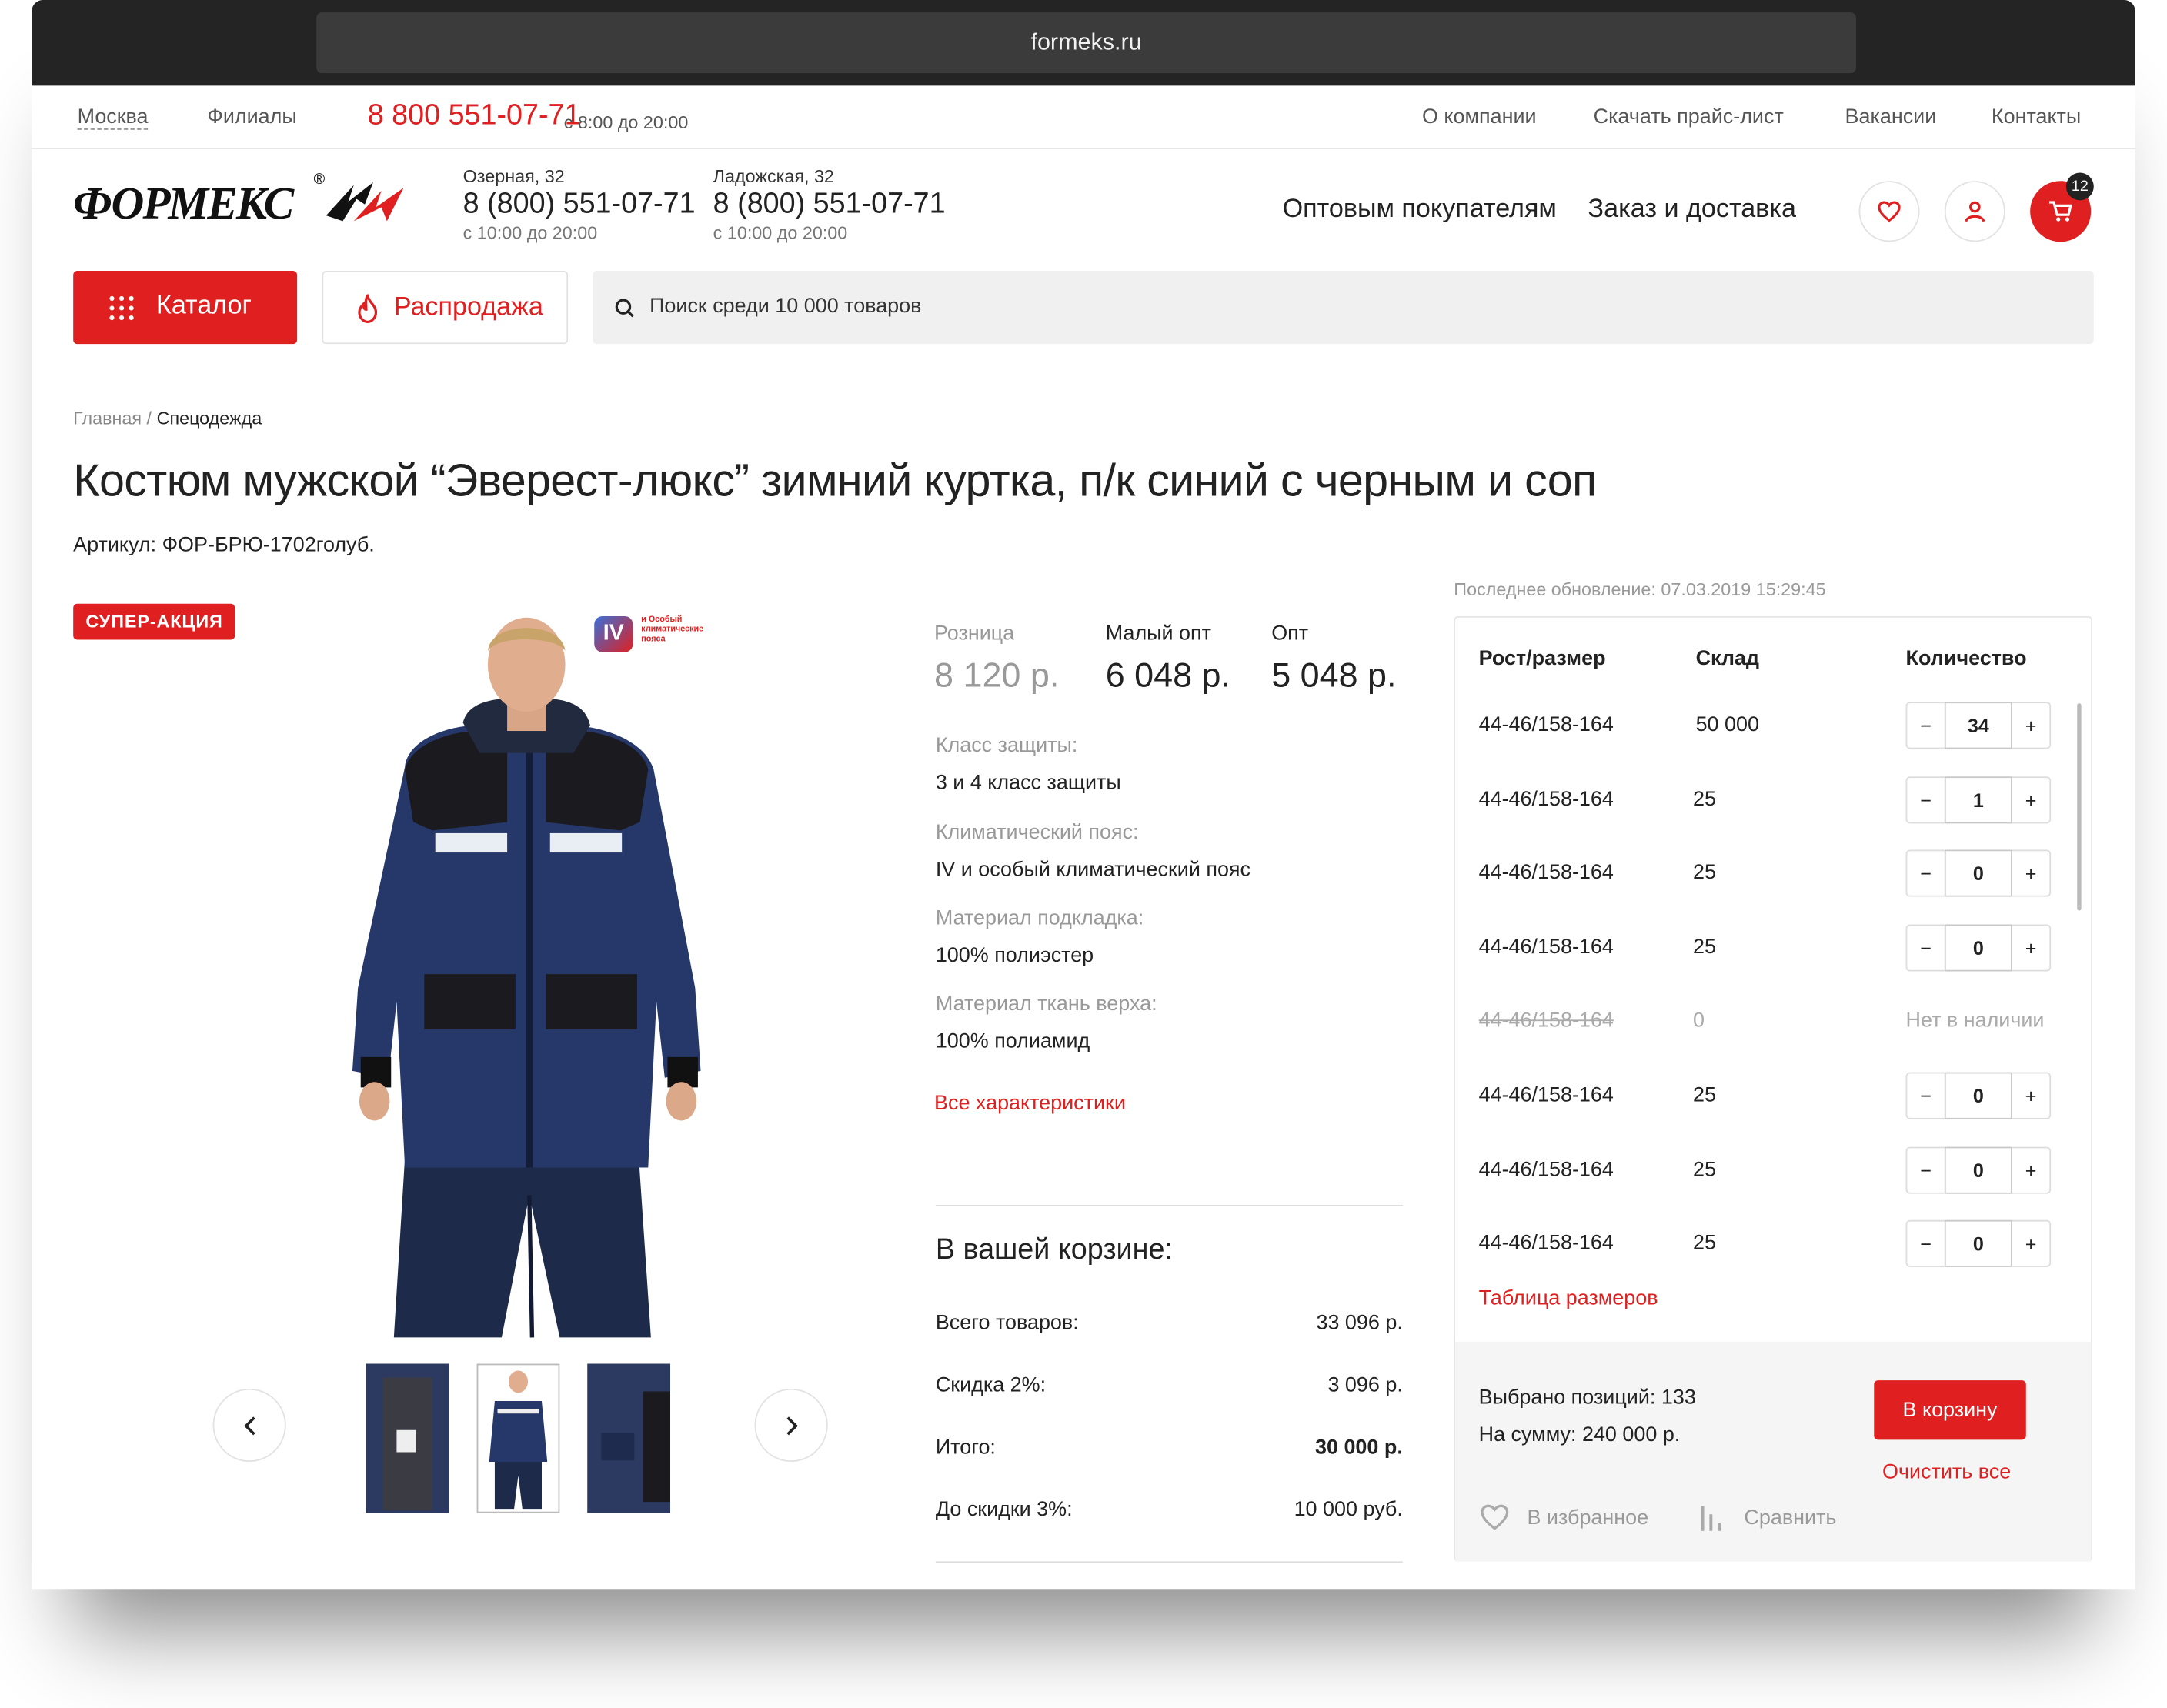 The image size is (2167, 1708). Describe the element at coordinates (997, 676) in the screenshot. I see `price-value: 8 120 р.` at that location.